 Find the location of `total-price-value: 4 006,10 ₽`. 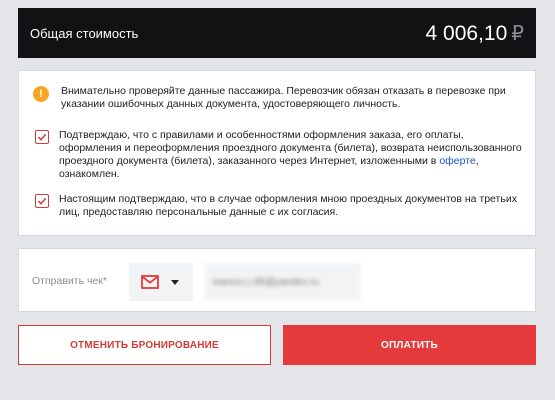

total-price-value: 4 006,10 ₽ is located at coordinates (475, 33).